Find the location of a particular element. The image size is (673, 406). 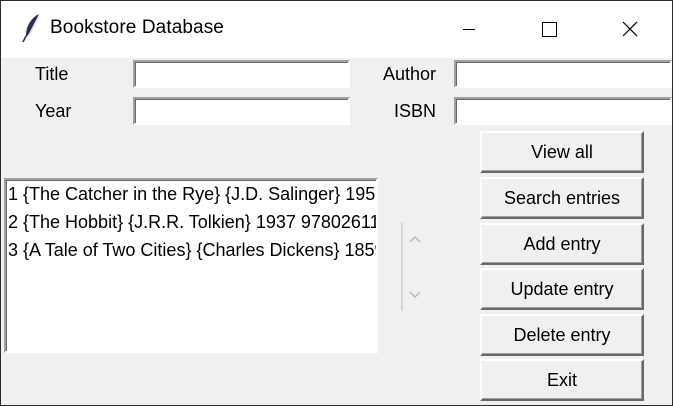

view-all-button: View all is located at coordinates (562, 152).